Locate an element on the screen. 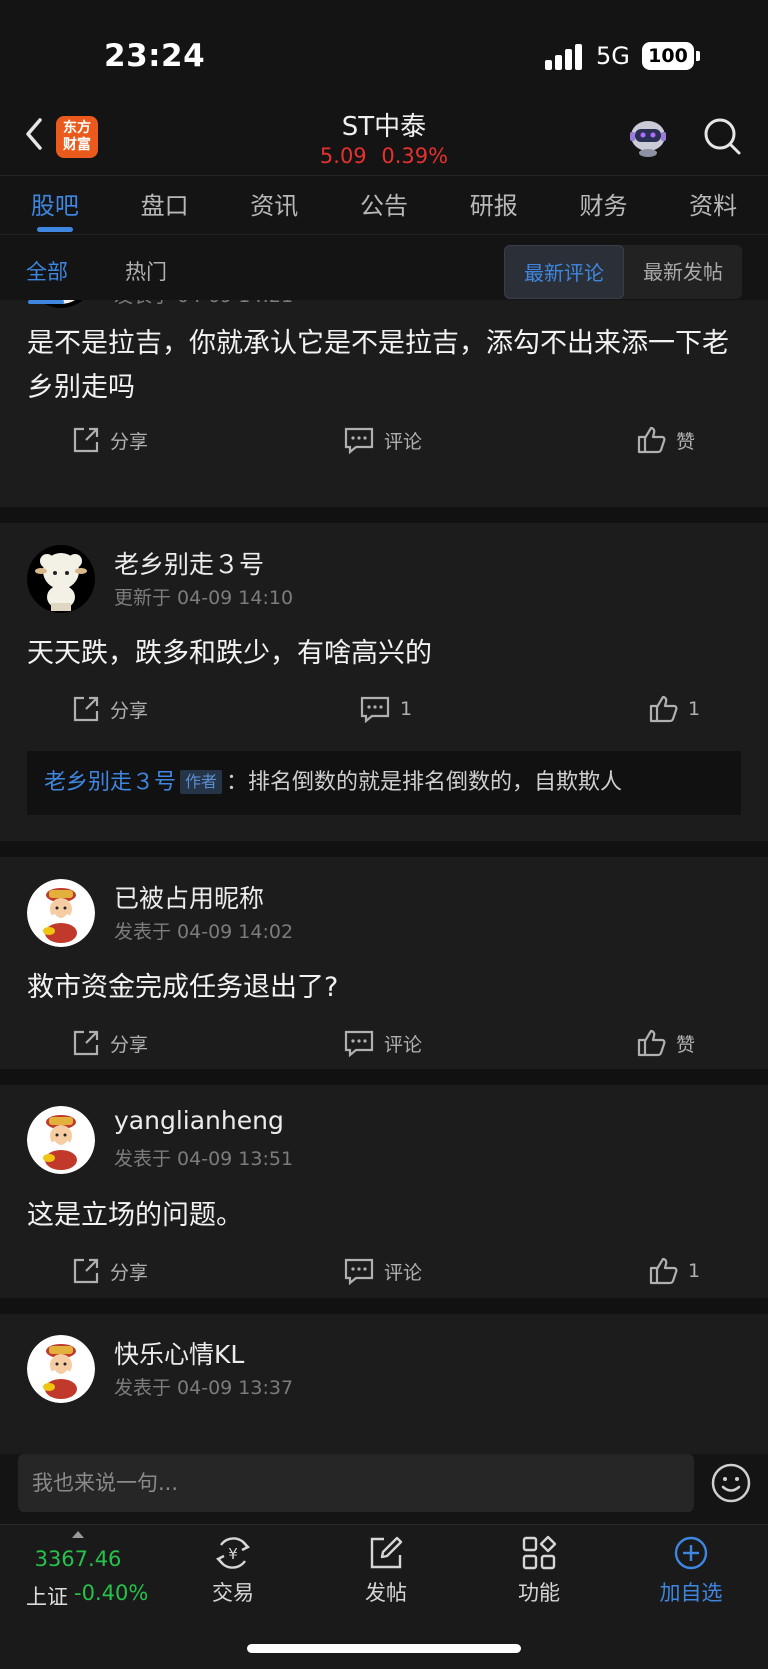 The image size is (768, 1669). post-item: 快乐心情KL 发表于 04-09 13:37 is located at coordinates (384, 1384).